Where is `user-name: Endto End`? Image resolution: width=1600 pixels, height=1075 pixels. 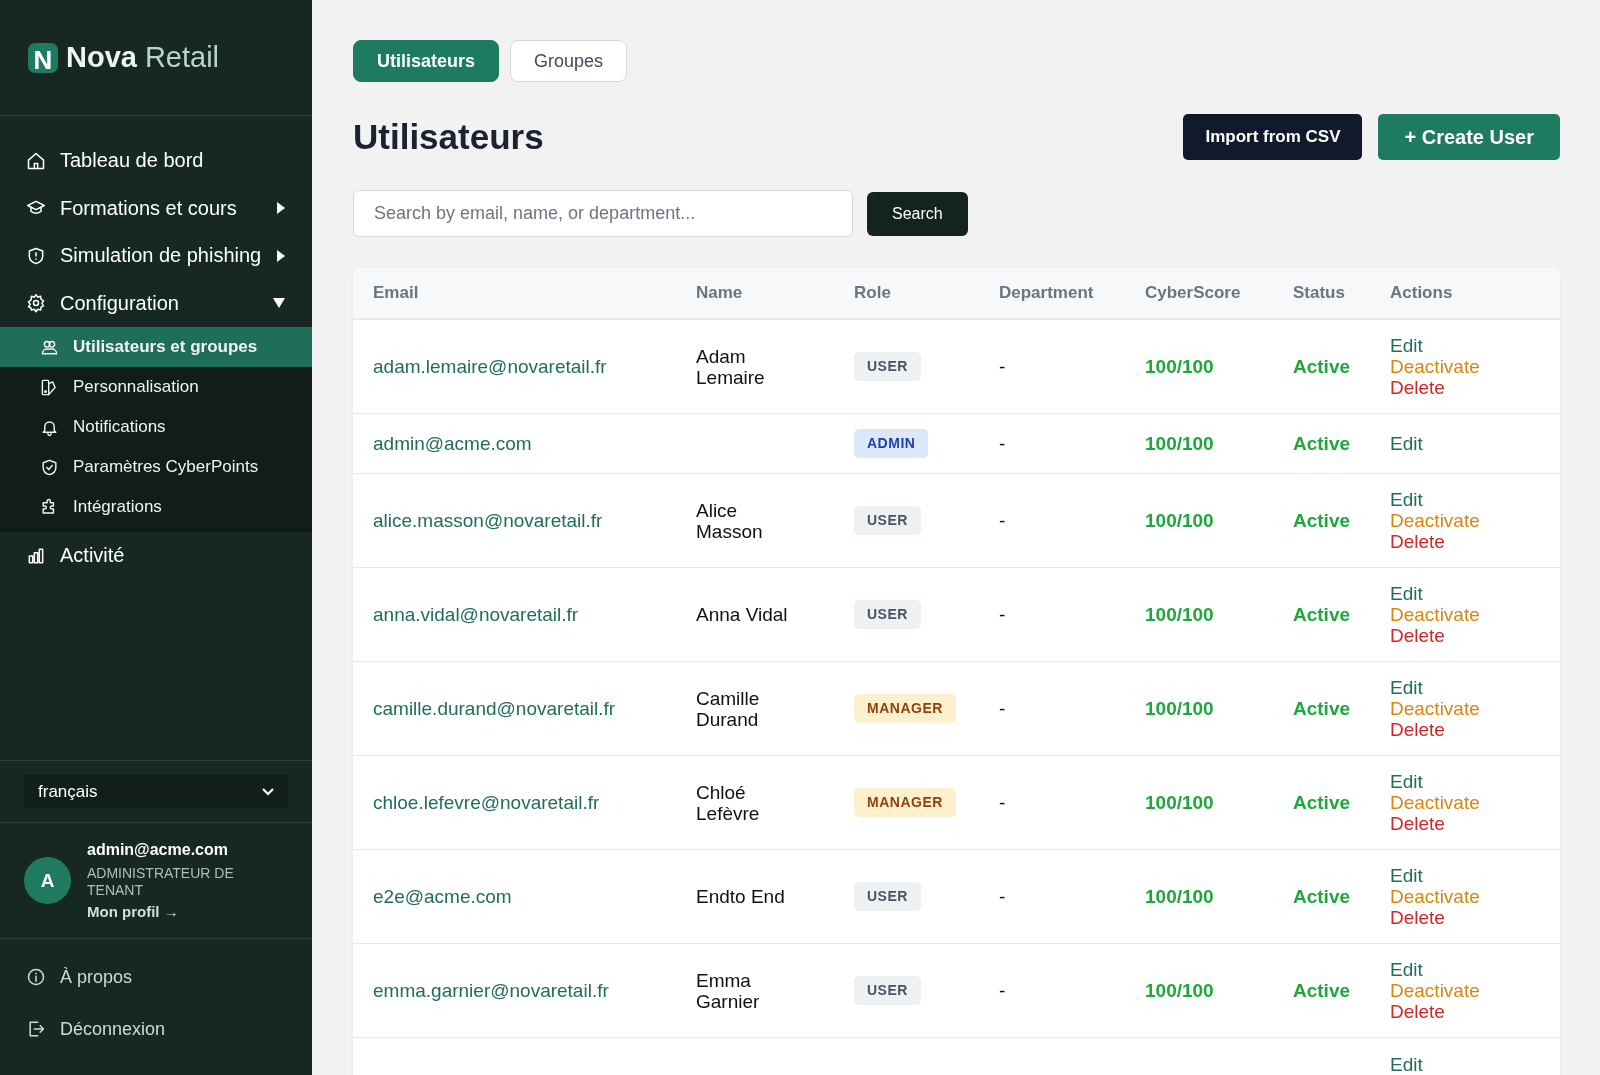
user-name: Endto End is located at coordinates (740, 896).